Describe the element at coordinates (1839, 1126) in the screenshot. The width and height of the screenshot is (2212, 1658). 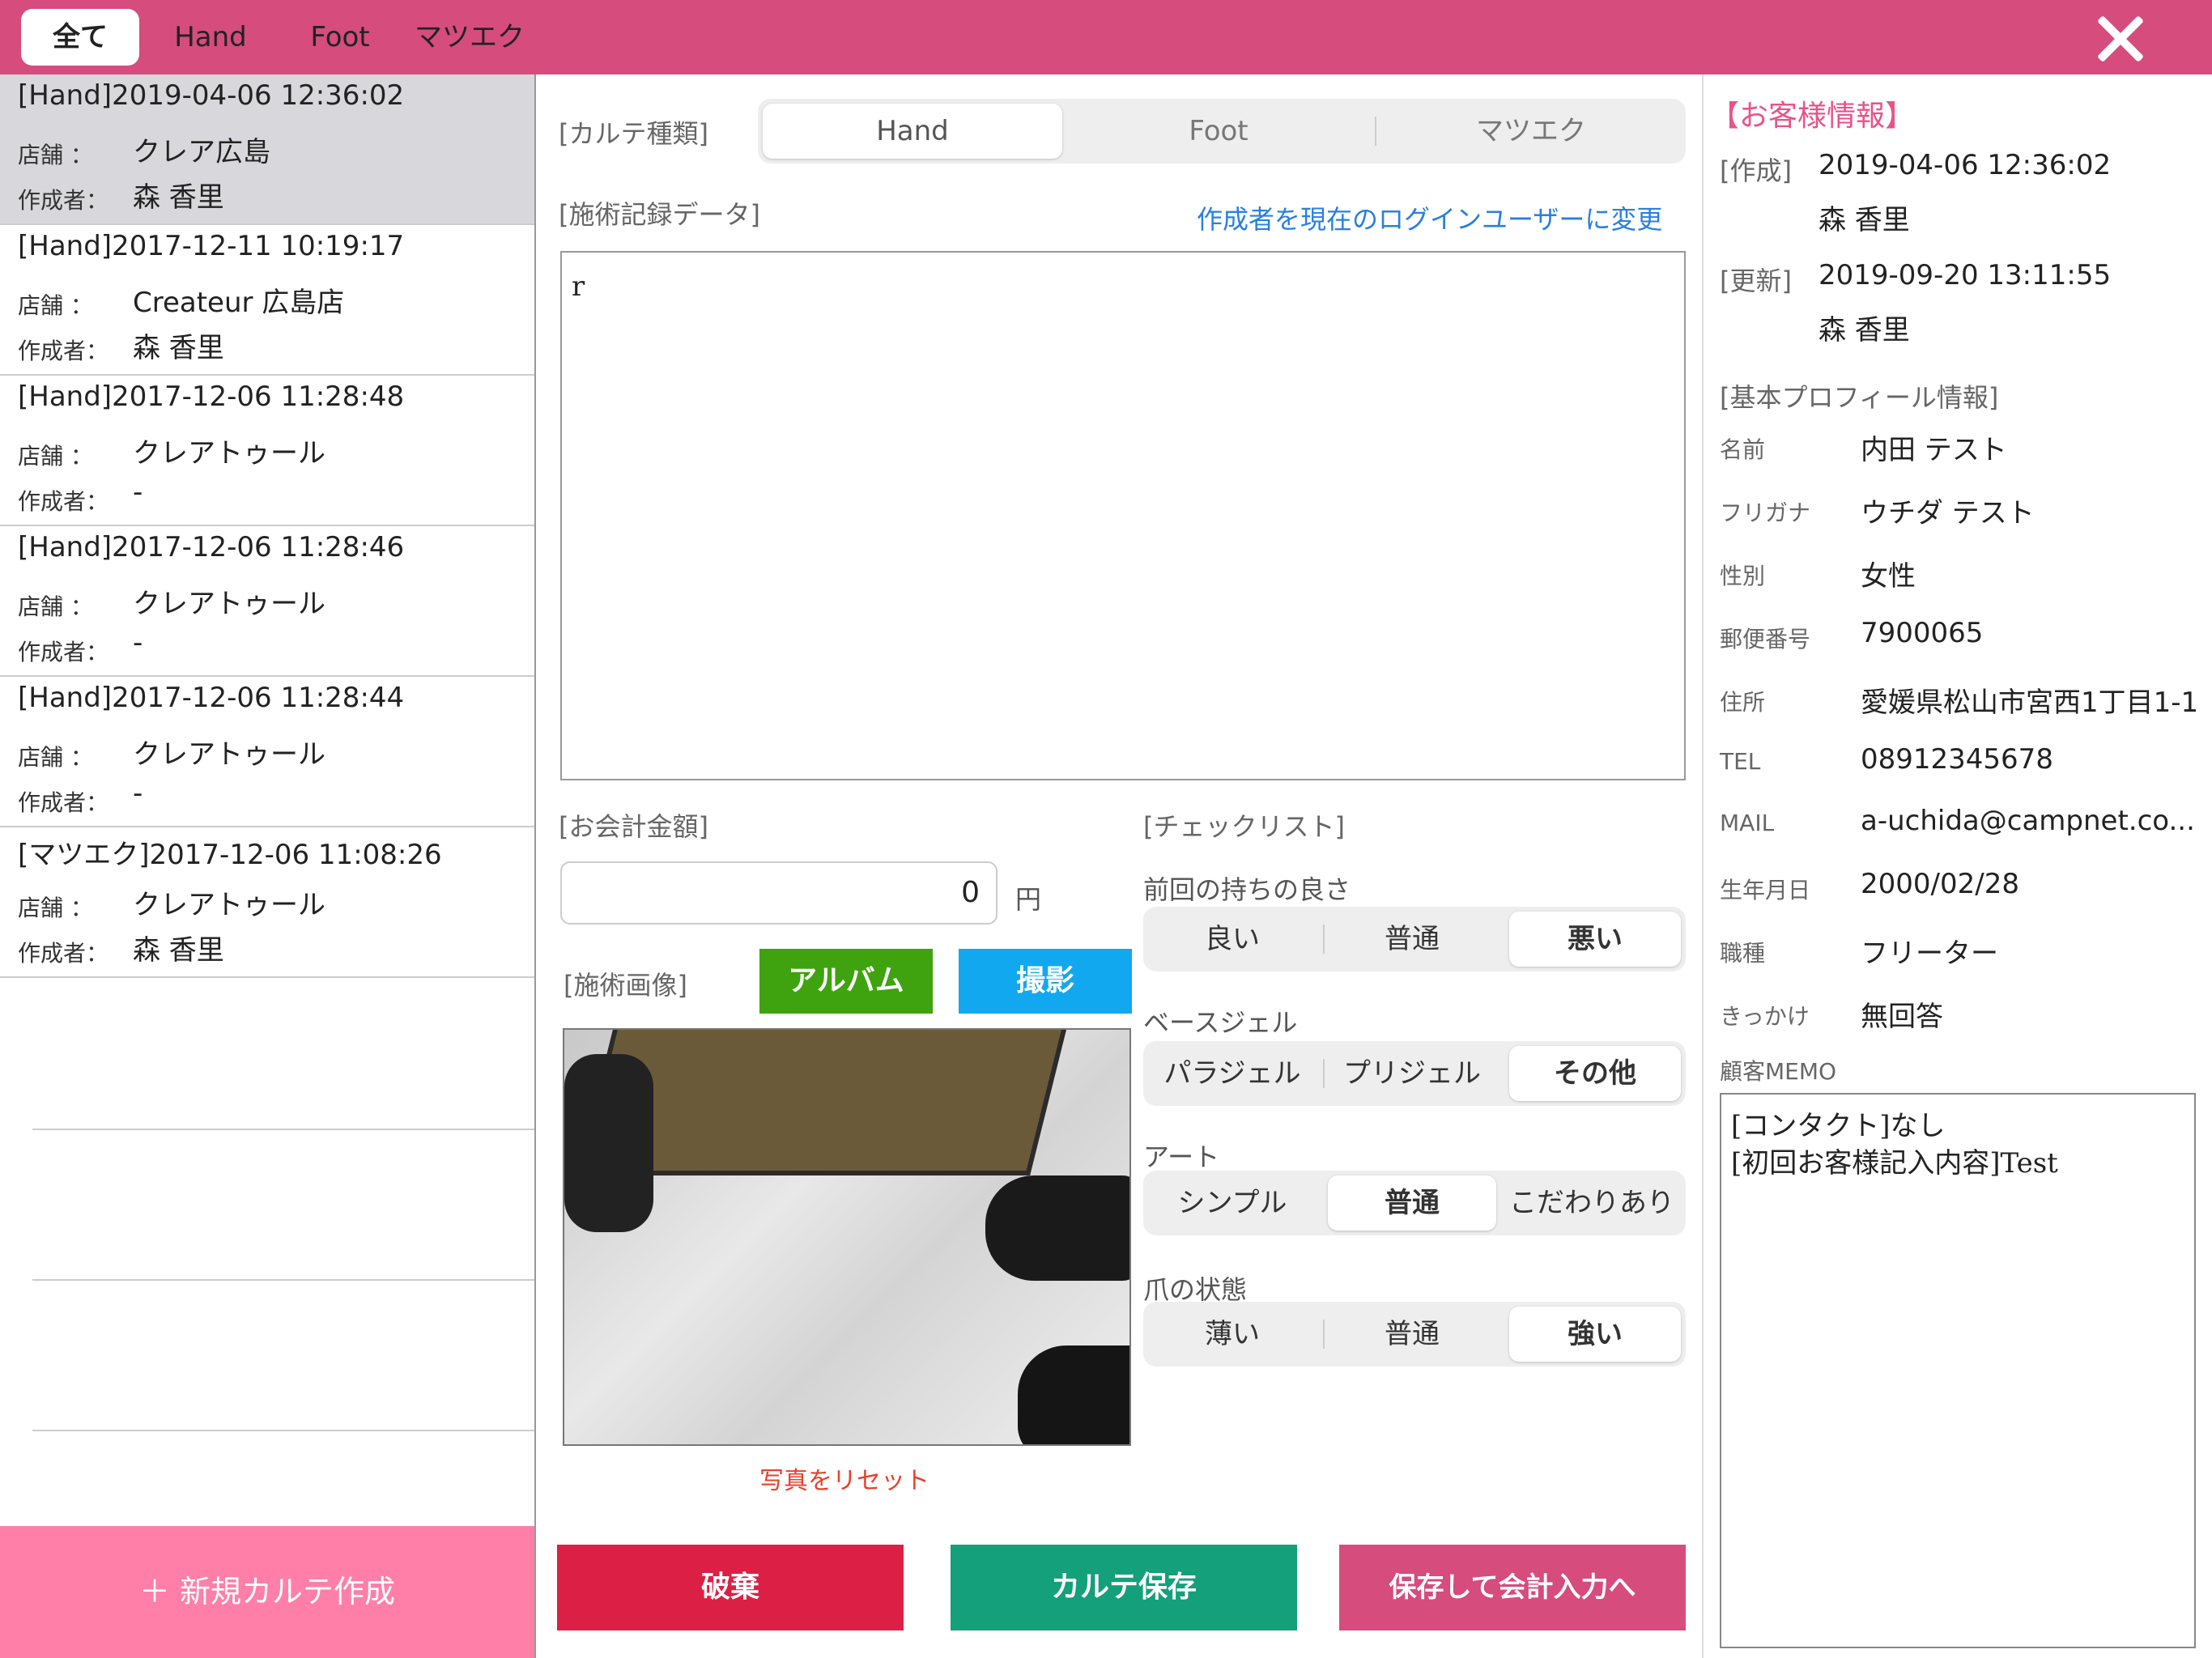
I see `memo-line: [コンタクト]なし` at that location.